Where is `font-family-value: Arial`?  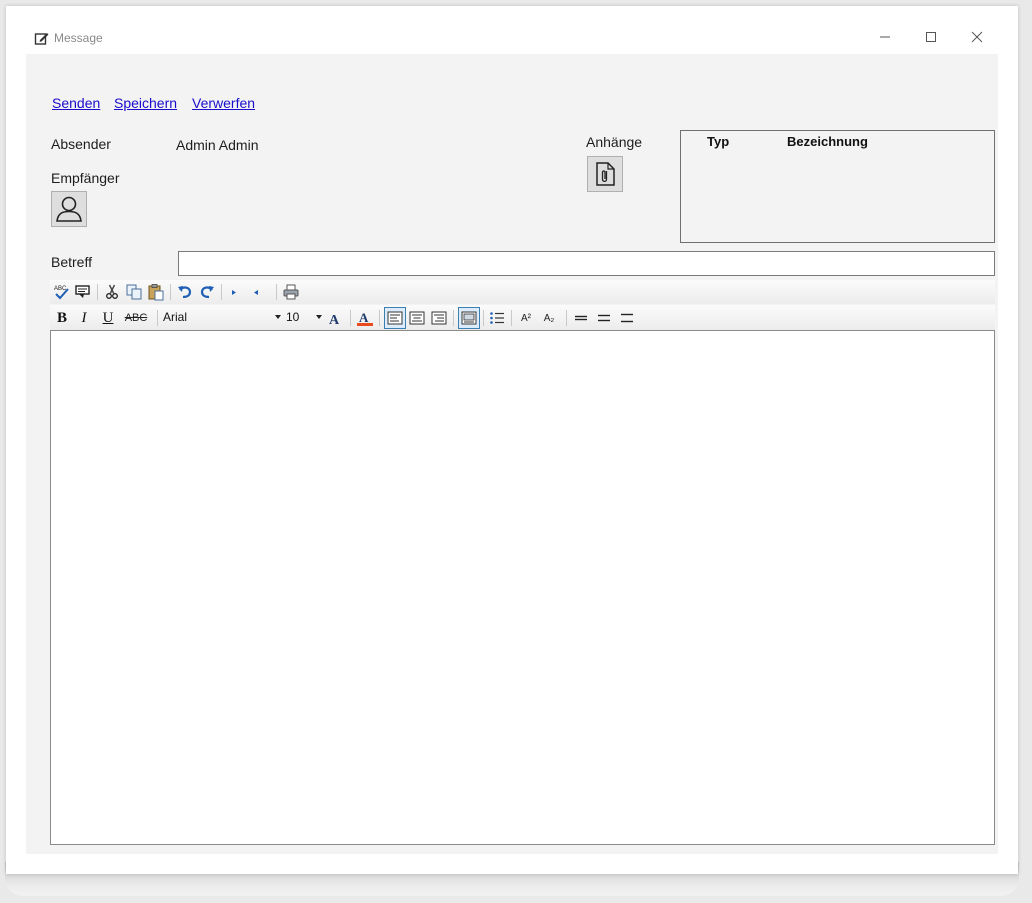 font-family-value: Arial is located at coordinates (175, 317).